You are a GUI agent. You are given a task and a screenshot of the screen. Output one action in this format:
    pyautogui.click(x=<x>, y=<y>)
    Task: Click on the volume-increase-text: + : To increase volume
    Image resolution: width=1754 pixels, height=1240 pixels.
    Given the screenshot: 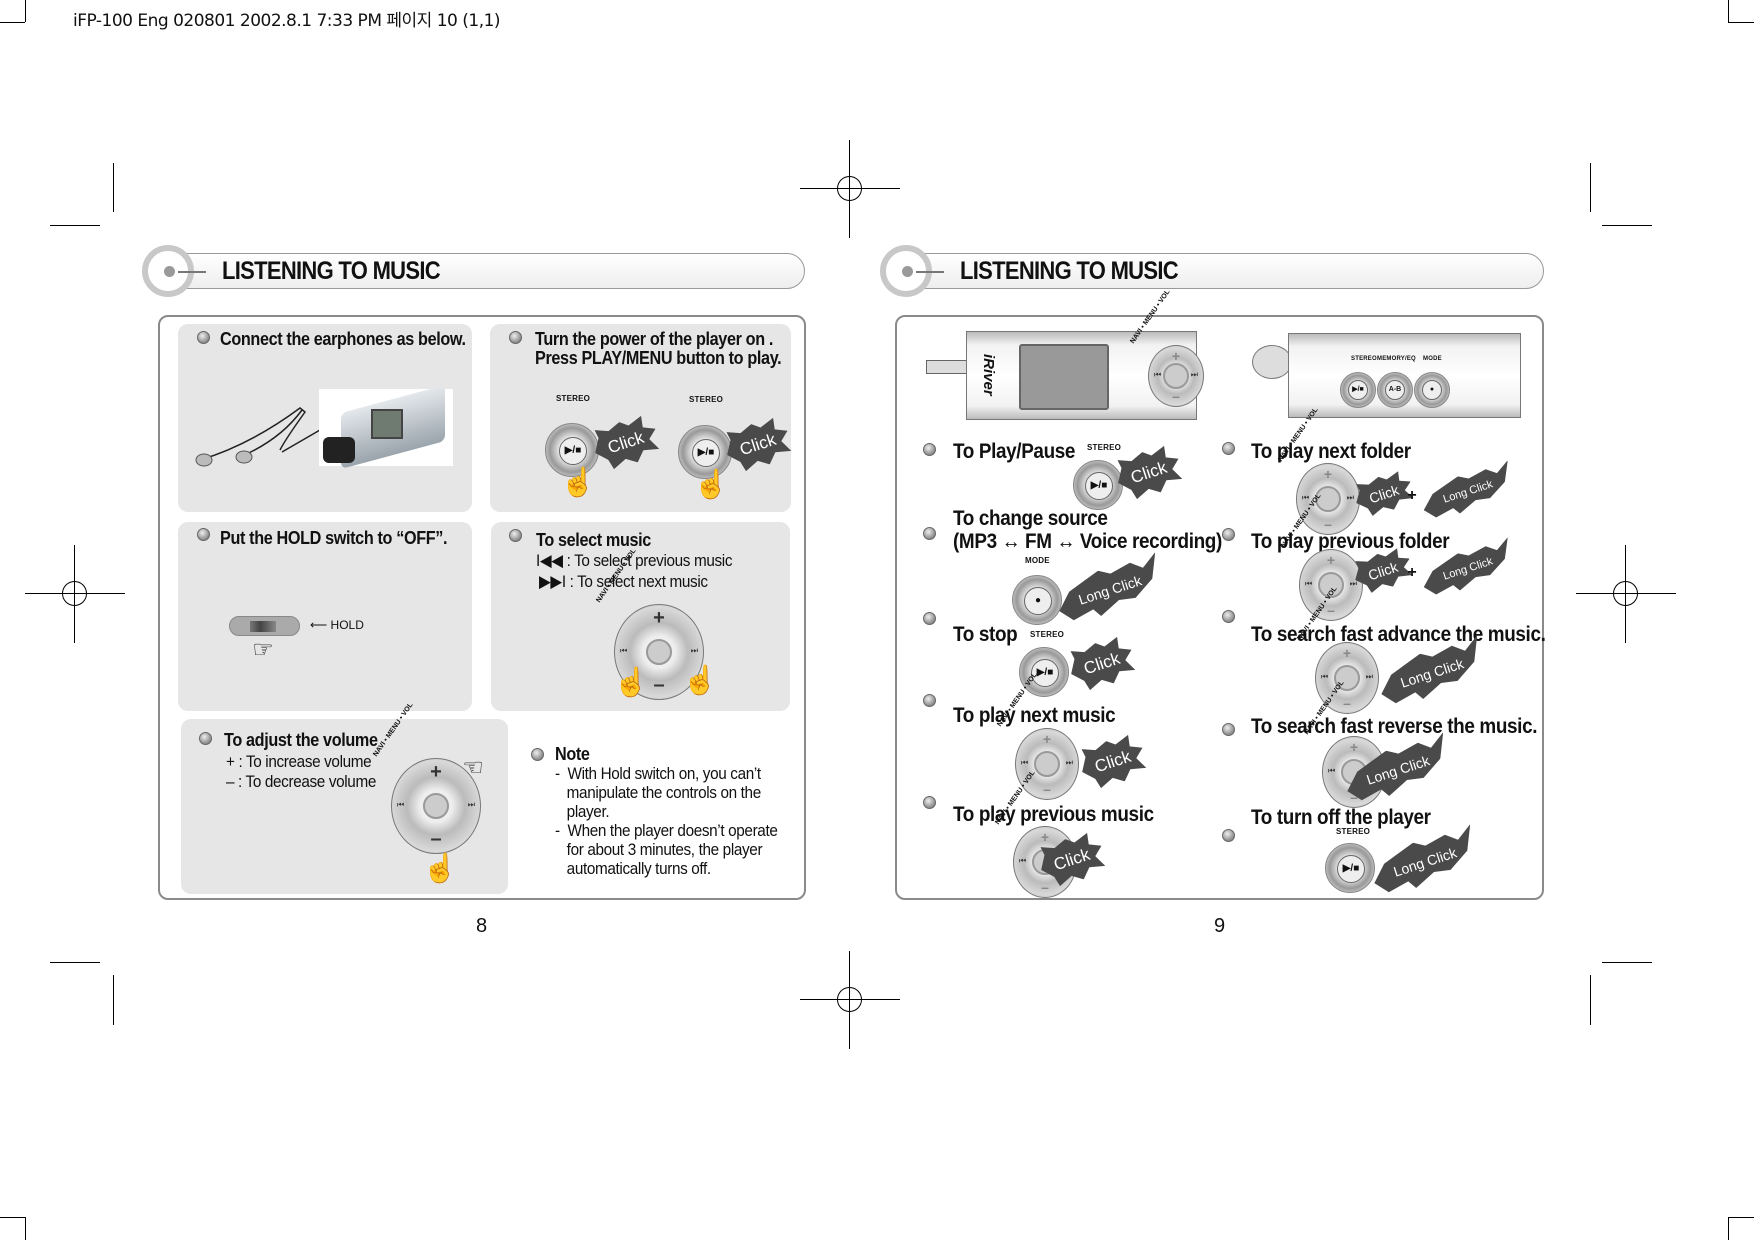 What is the action you would take?
    pyautogui.click(x=299, y=761)
    